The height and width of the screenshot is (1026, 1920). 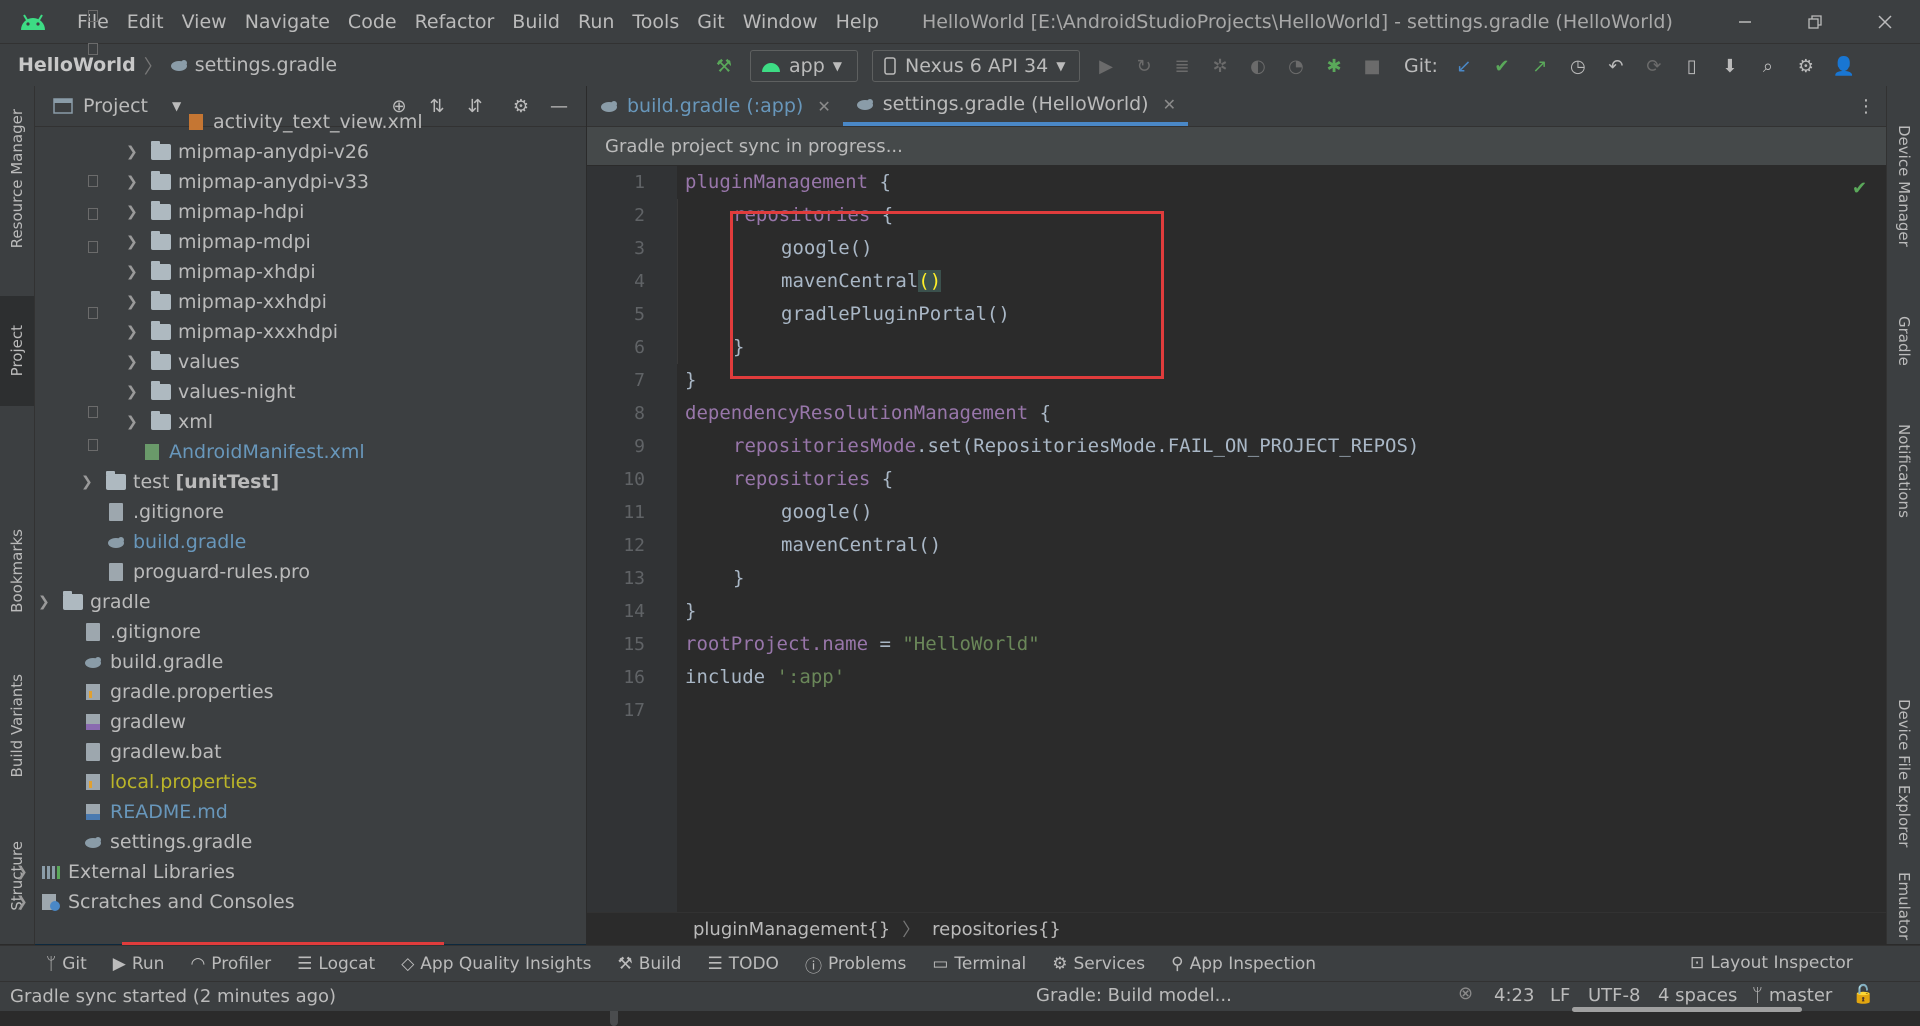 I want to click on tree-item: .gitignore, so click(x=164, y=512).